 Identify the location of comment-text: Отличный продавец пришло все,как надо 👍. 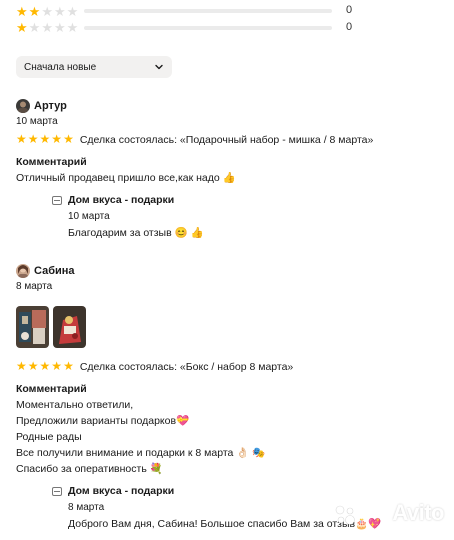
(126, 178).